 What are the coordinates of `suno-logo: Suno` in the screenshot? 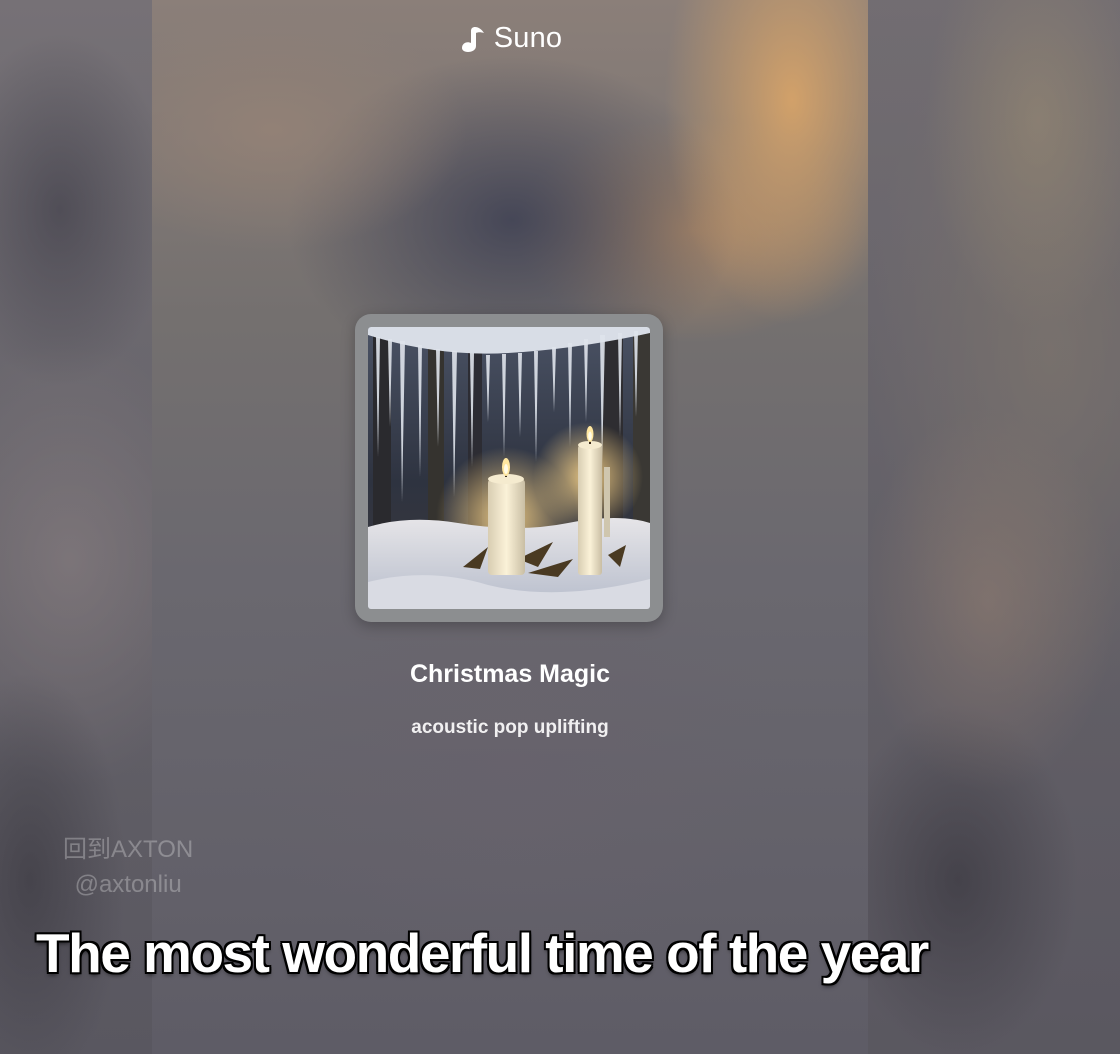 It's located at (510, 38).